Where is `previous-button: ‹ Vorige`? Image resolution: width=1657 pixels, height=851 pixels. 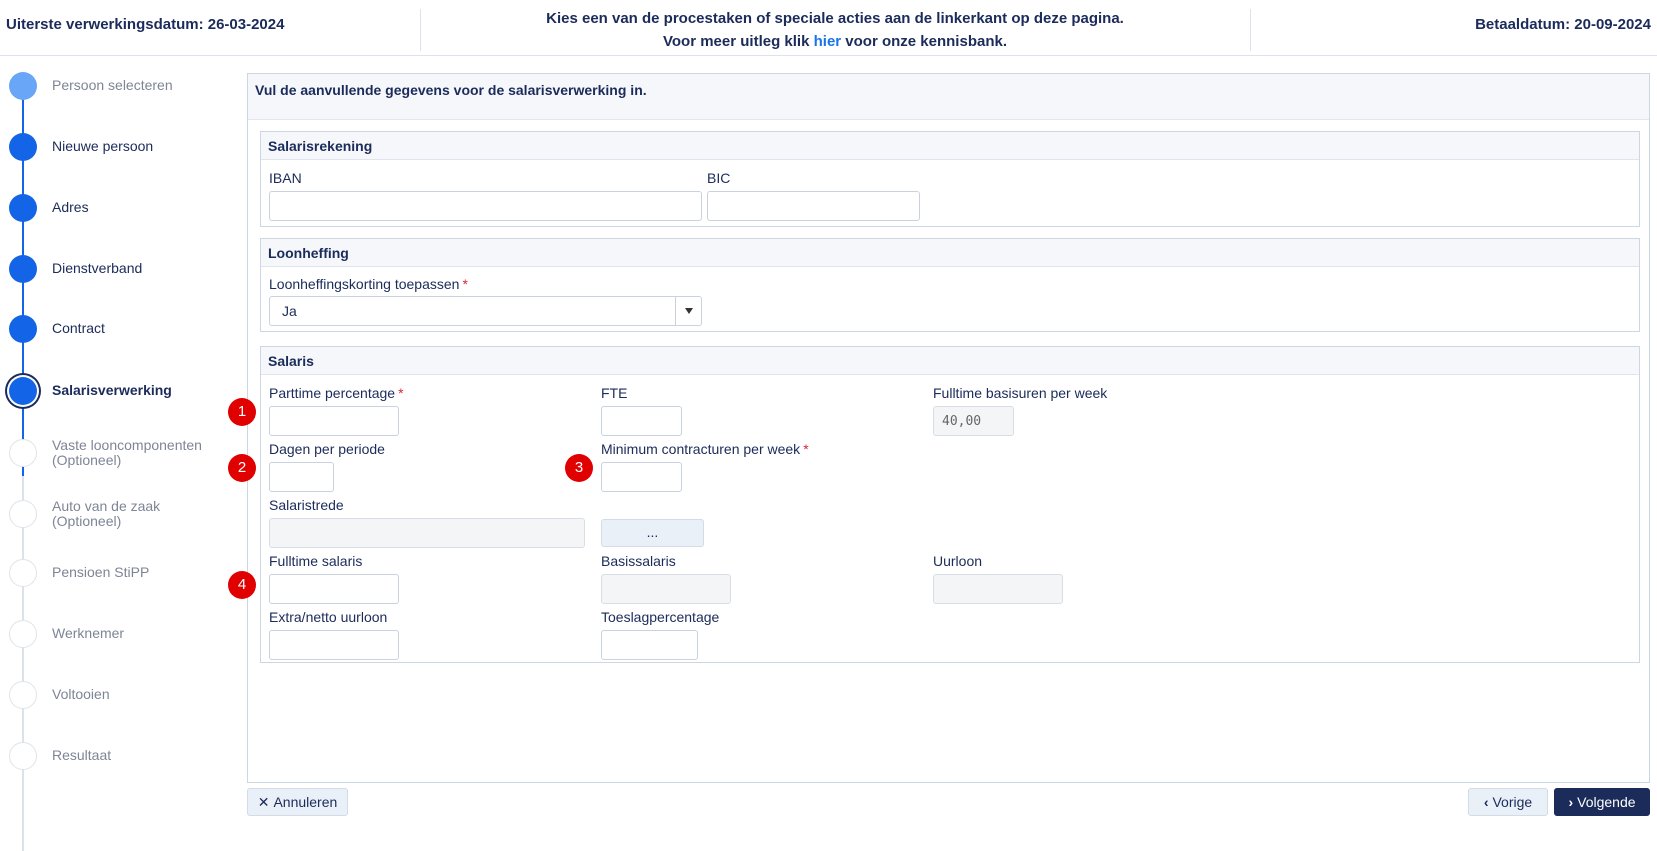 previous-button: ‹ Vorige is located at coordinates (1508, 802).